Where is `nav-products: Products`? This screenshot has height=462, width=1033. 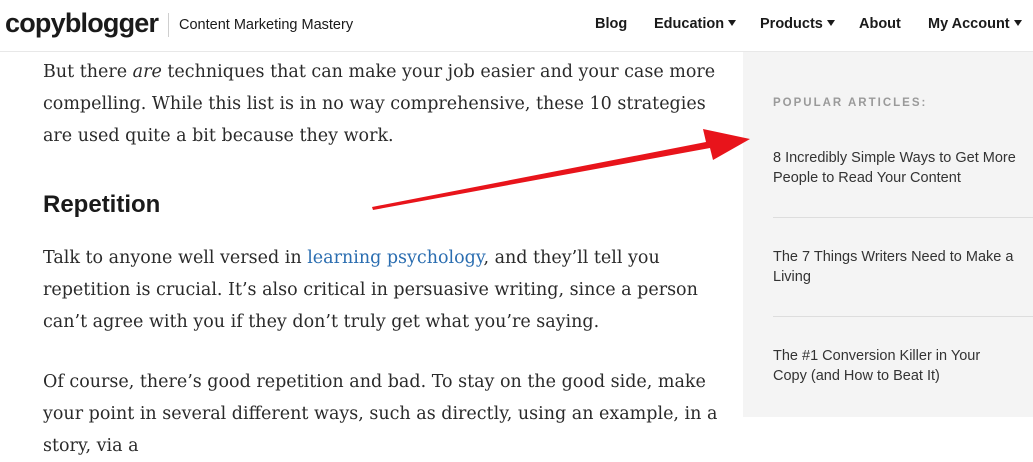
nav-products: Products is located at coordinates (797, 24).